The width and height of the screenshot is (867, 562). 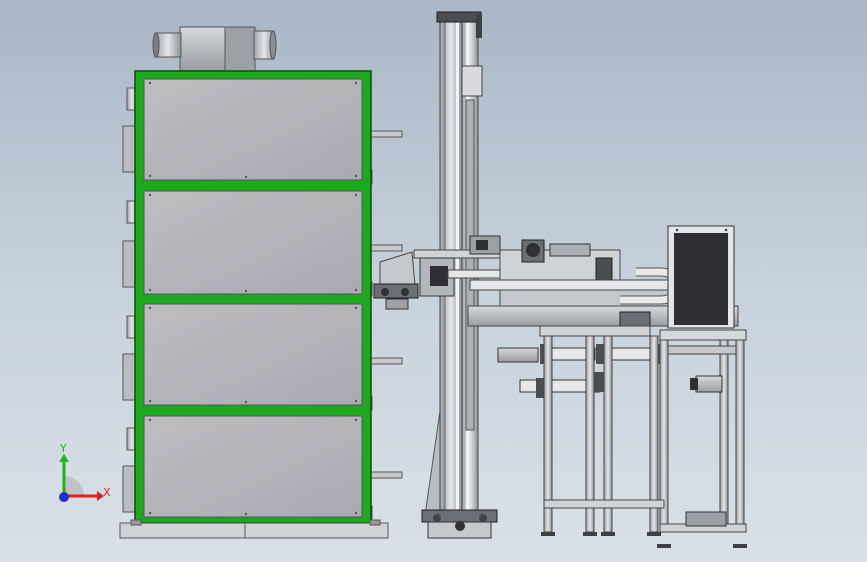 What do you see at coordinates (644, 438) in the screenshot?
I see `support-frame` at bounding box center [644, 438].